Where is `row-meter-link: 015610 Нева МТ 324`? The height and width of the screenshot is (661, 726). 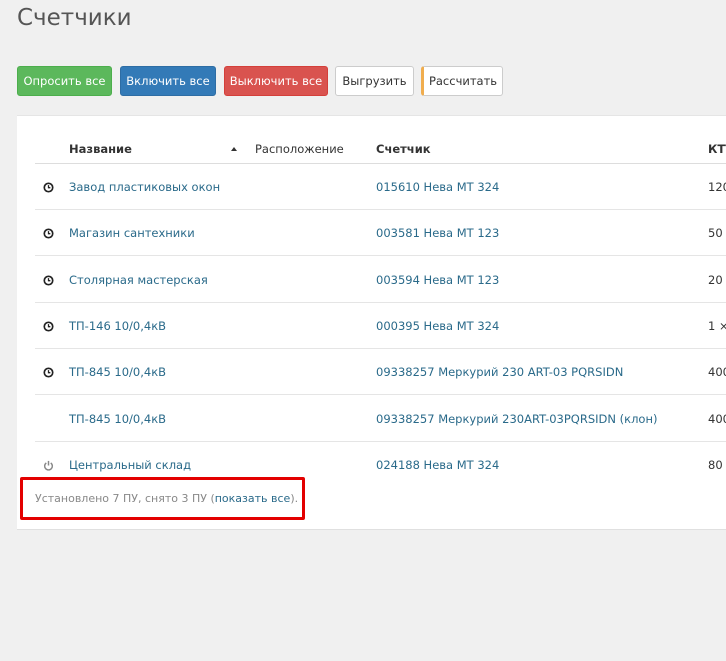 row-meter-link: 015610 Нева МТ 324 is located at coordinates (437, 187).